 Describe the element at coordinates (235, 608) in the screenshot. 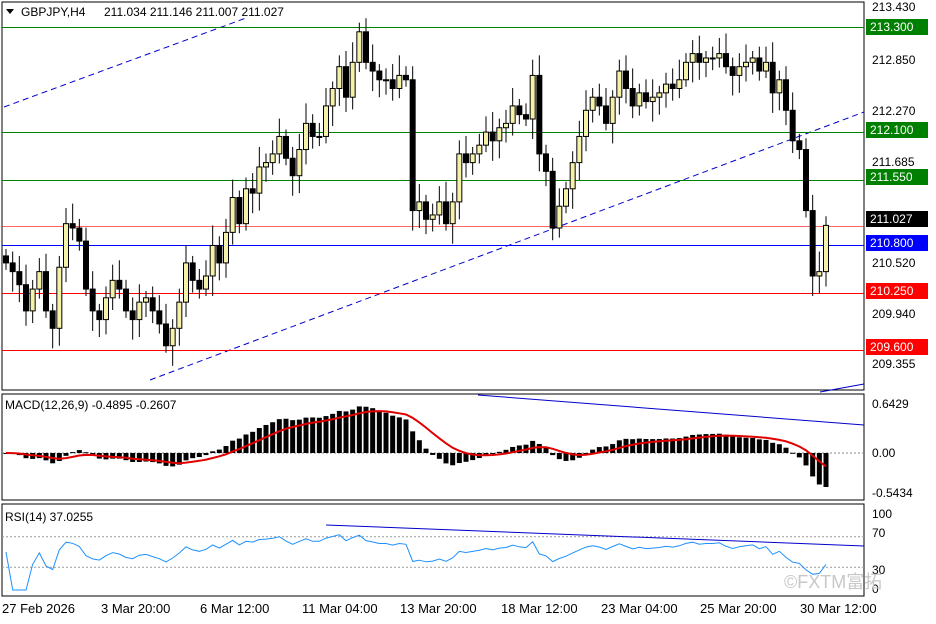

I see `time-tick-label: 6 Mar 12:00` at that location.